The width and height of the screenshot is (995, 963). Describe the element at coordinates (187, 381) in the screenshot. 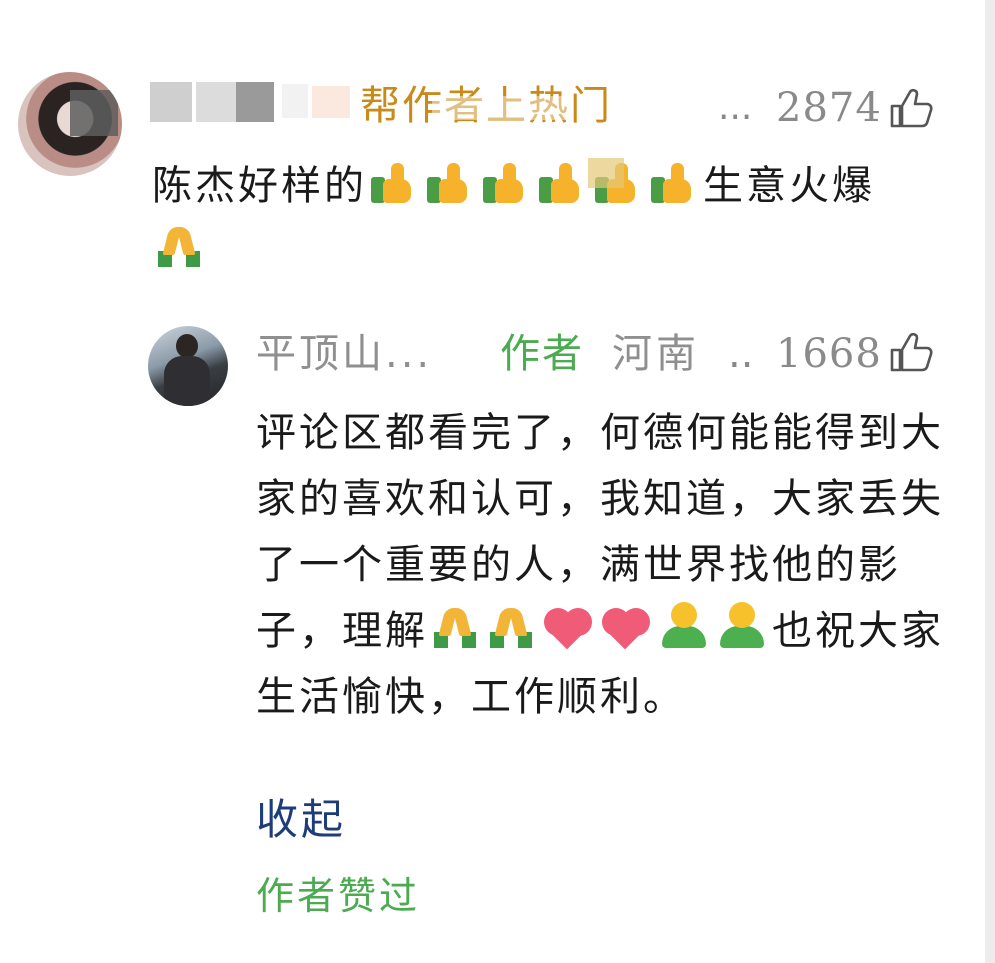

I see `avatar-figure-body` at that location.